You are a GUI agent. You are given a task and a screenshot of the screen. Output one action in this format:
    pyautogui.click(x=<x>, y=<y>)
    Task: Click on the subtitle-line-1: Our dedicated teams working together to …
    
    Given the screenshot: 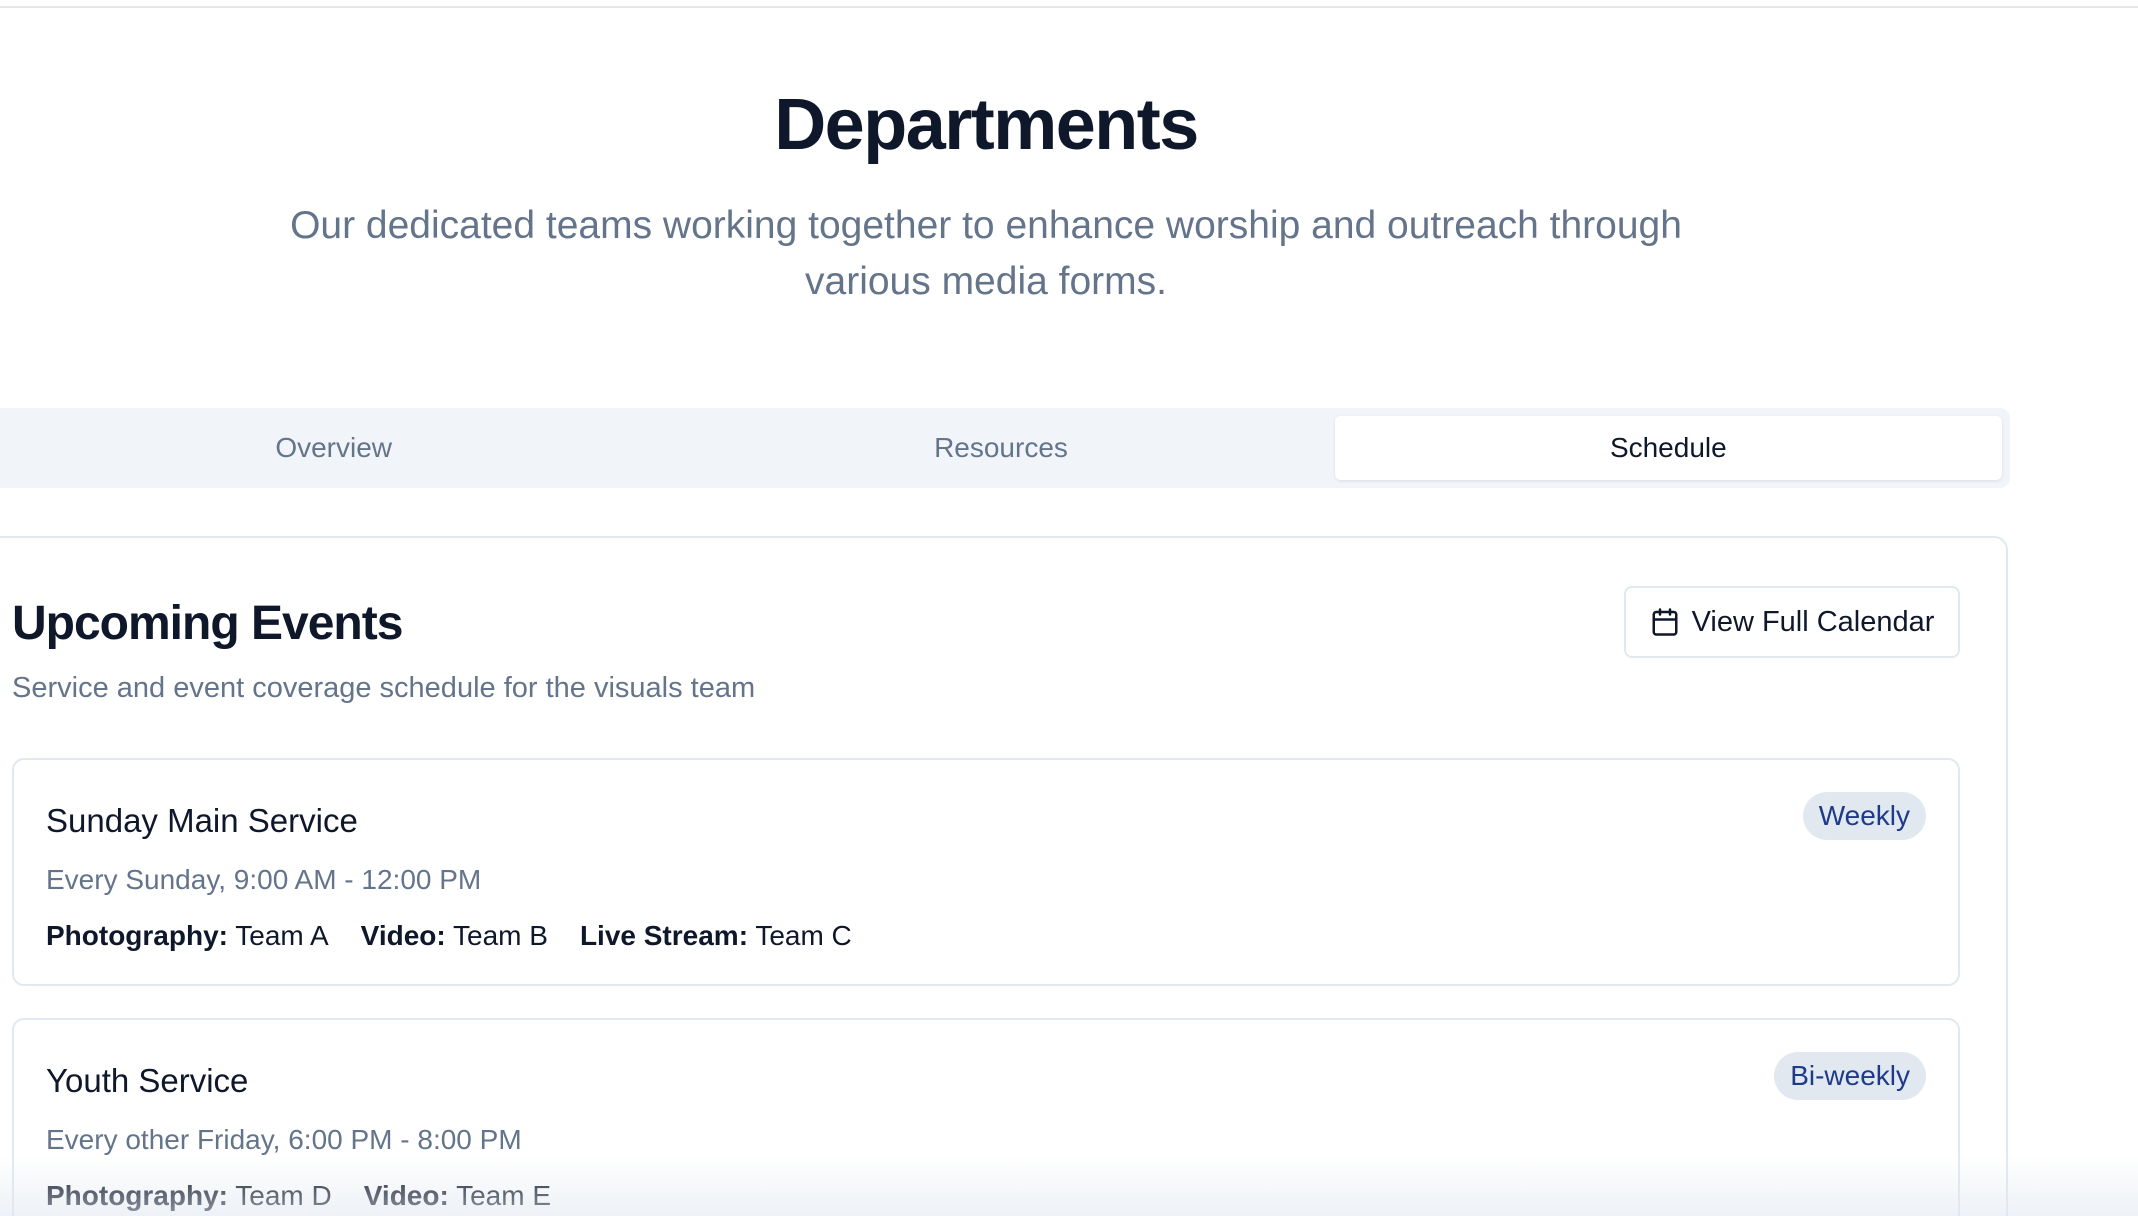 What is the action you would take?
    pyautogui.click(x=986, y=225)
    